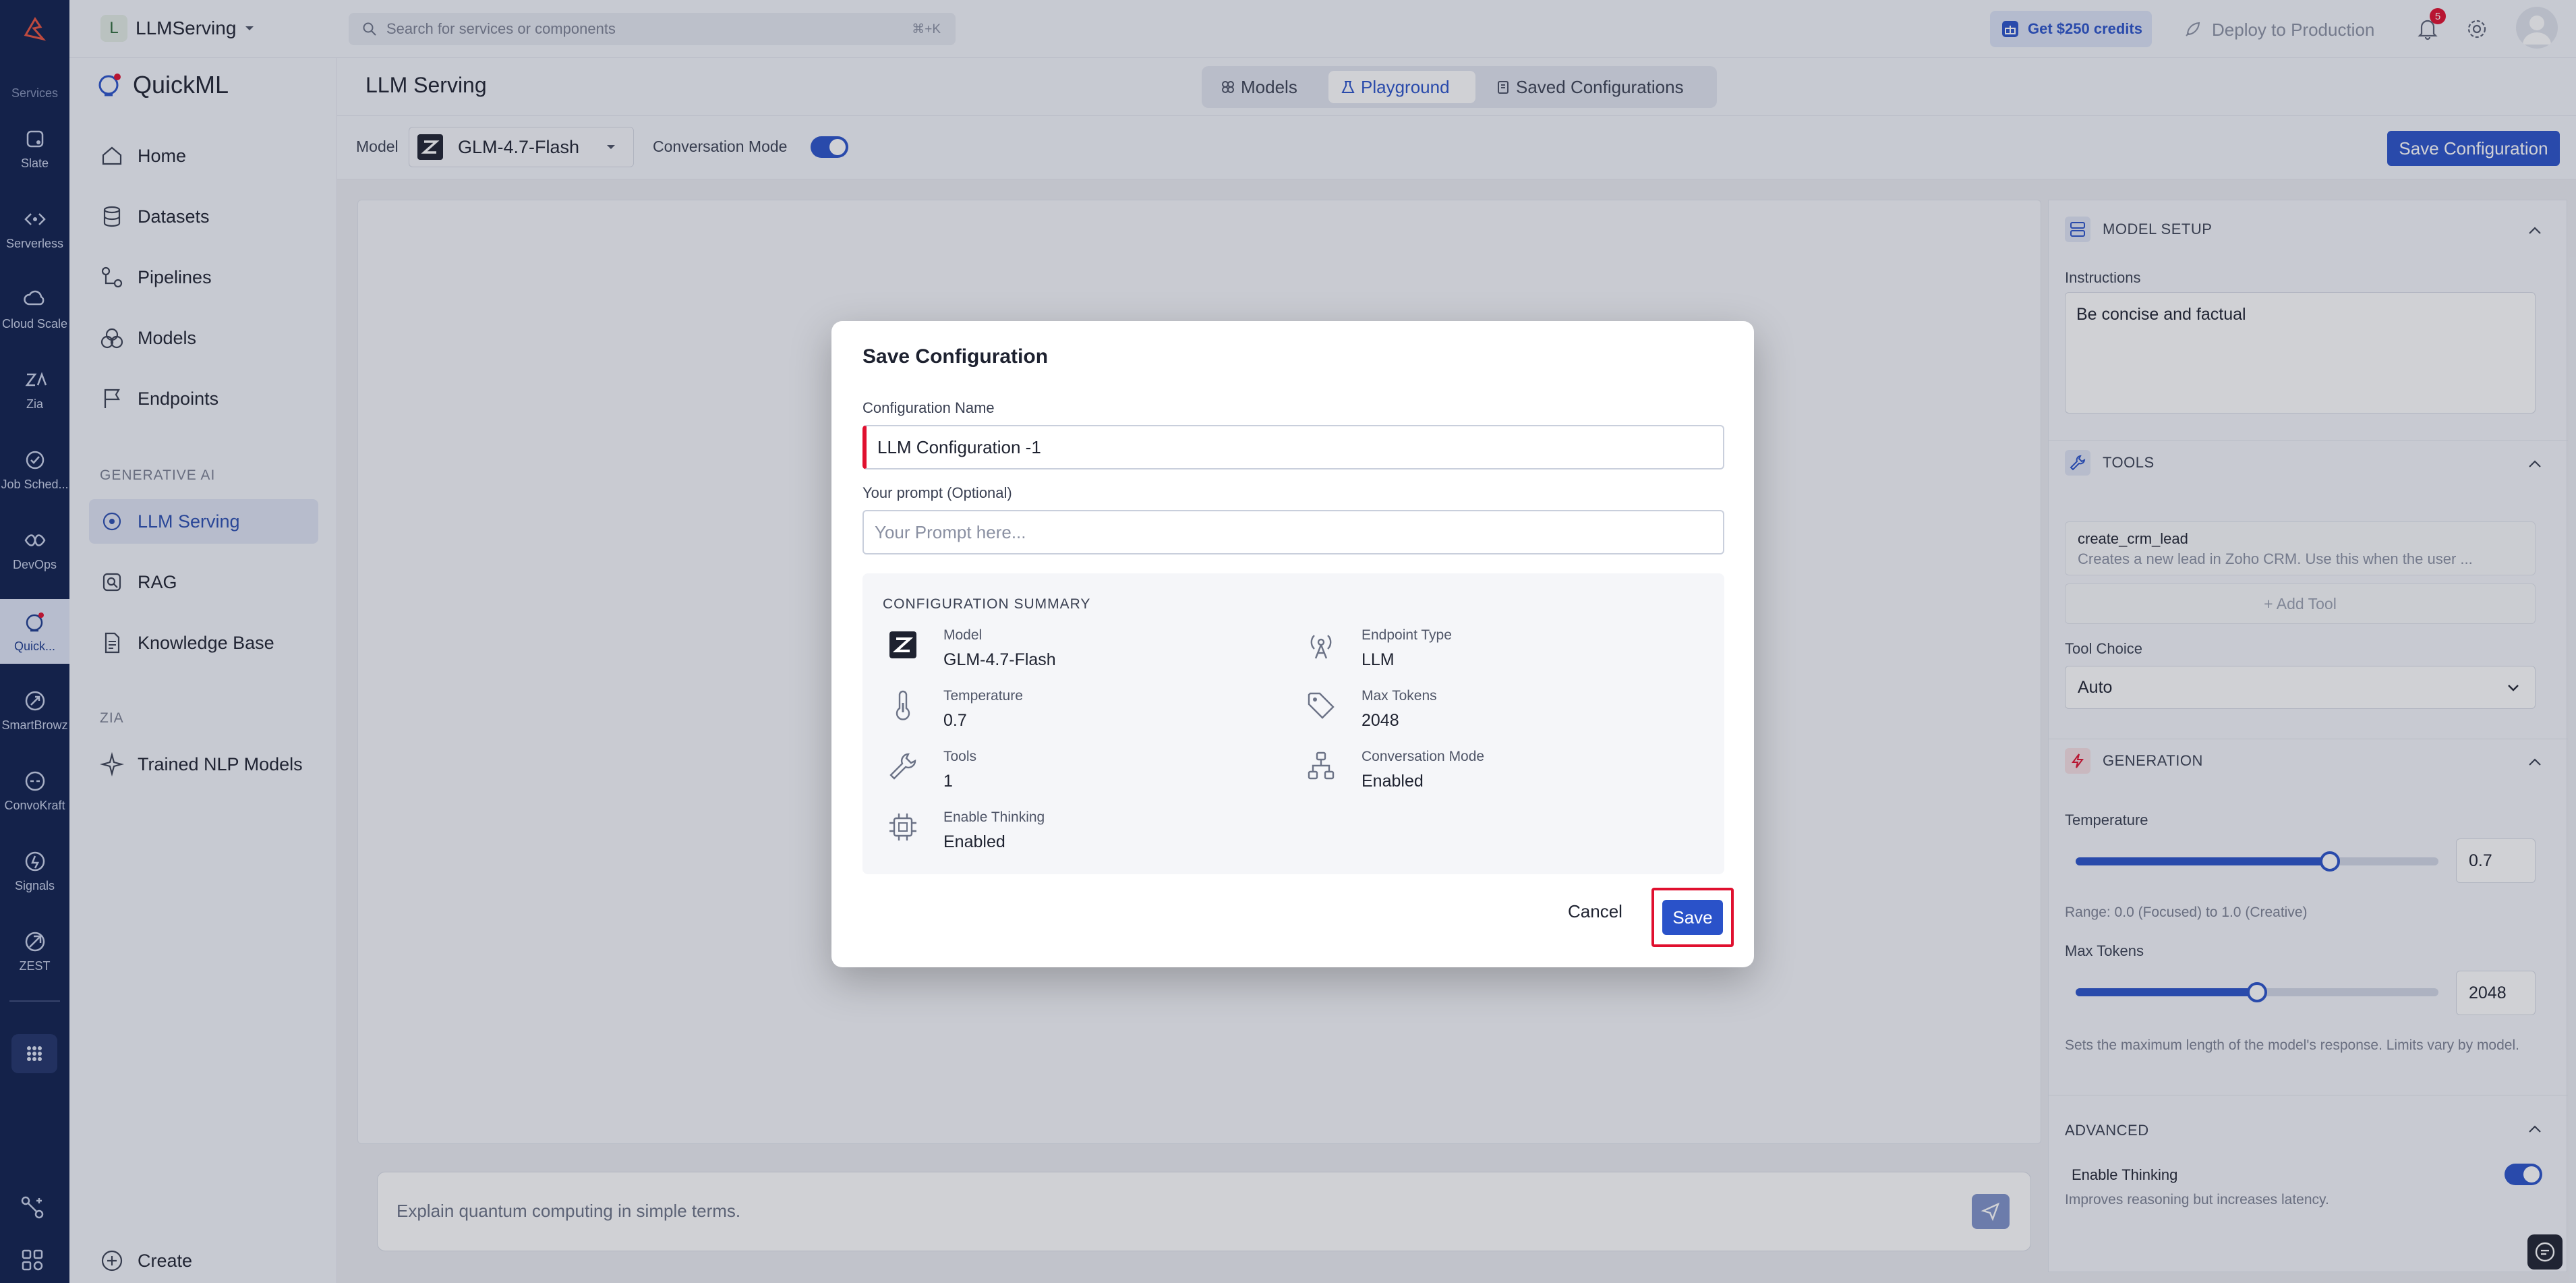 Image resolution: width=2576 pixels, height=1283 pixels. I want to click on summary-model: Model GLM-4.7-Flash, so click(971, 648).